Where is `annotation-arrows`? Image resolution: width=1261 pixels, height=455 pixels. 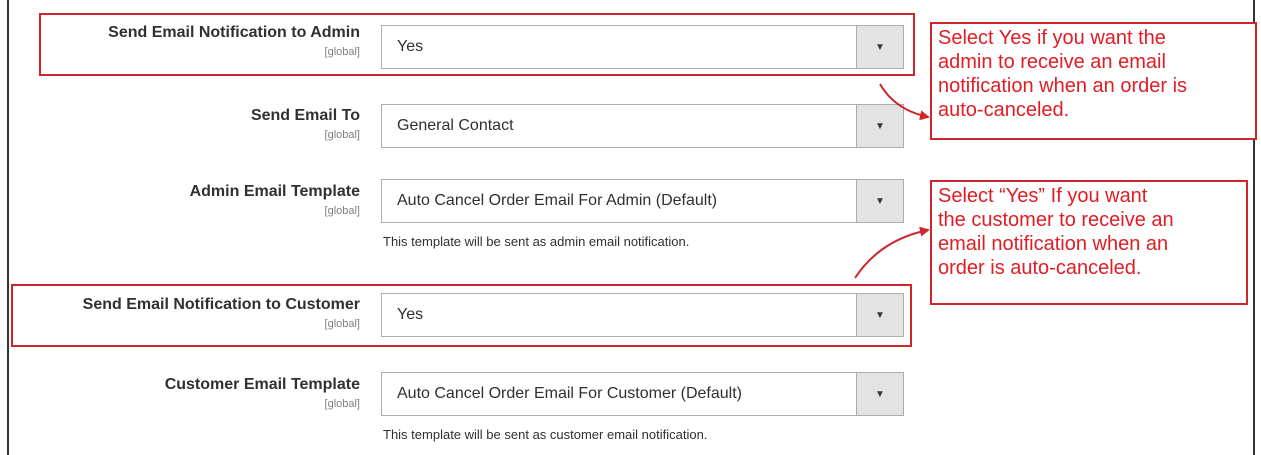 annotation-arrows is located at coordinates (892, 181).